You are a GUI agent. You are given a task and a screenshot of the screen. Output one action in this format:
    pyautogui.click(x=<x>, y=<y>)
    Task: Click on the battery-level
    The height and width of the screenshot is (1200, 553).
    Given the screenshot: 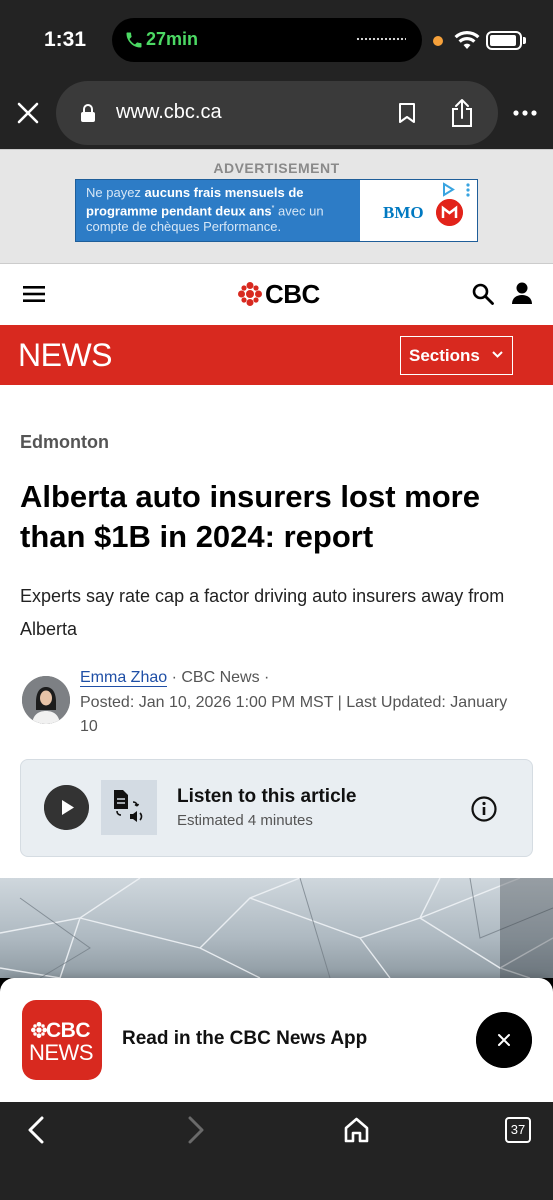 What is the action you would take?
    pyautogui.click(x=503, y=40)
    